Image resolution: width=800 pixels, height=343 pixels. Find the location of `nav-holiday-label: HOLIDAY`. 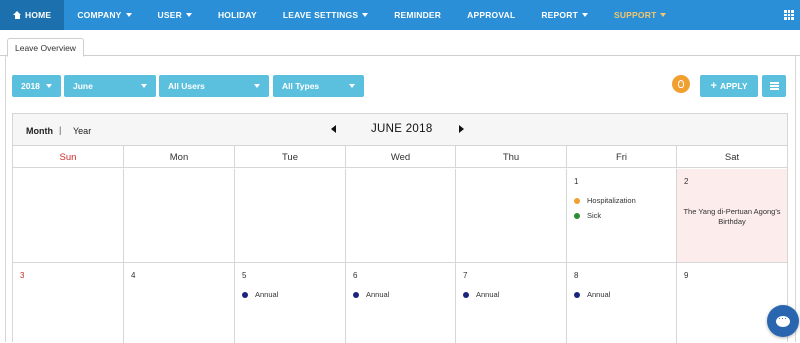

nav-holiday-label: HOLIDAY is located at coordinates (237, 15).